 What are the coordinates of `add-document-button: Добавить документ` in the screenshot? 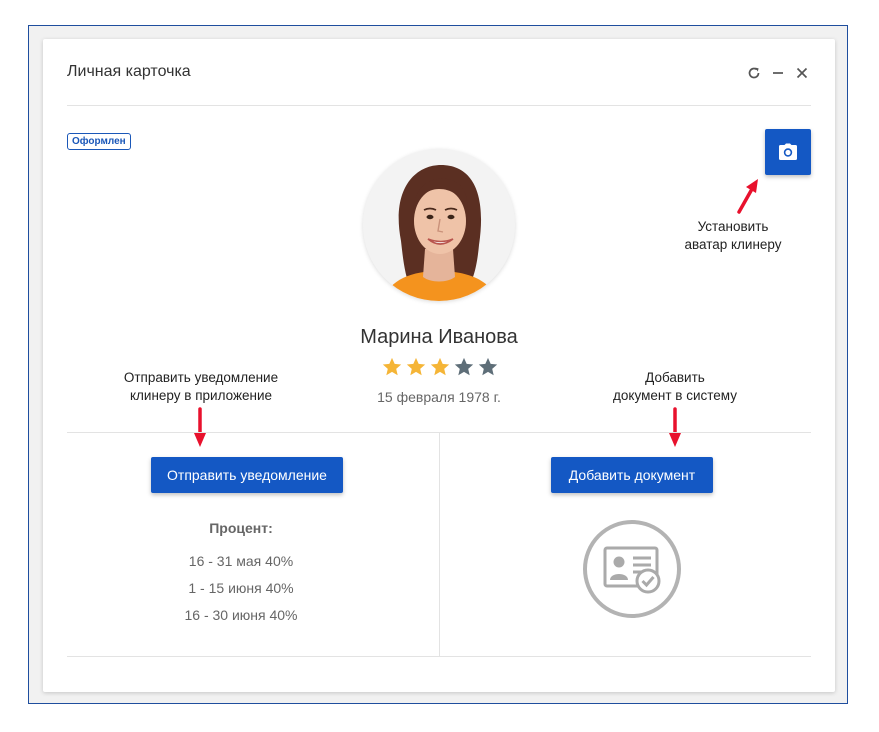 It's located at (632, 475).